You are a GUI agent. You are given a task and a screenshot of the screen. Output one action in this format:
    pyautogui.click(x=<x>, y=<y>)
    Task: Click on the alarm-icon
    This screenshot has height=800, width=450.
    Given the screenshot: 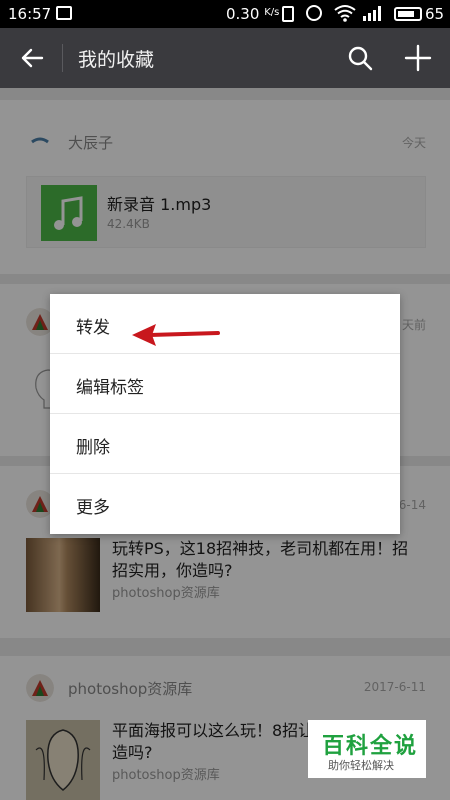 What is the action you would take?
    pyautogui.click(x=314, y=13)
    